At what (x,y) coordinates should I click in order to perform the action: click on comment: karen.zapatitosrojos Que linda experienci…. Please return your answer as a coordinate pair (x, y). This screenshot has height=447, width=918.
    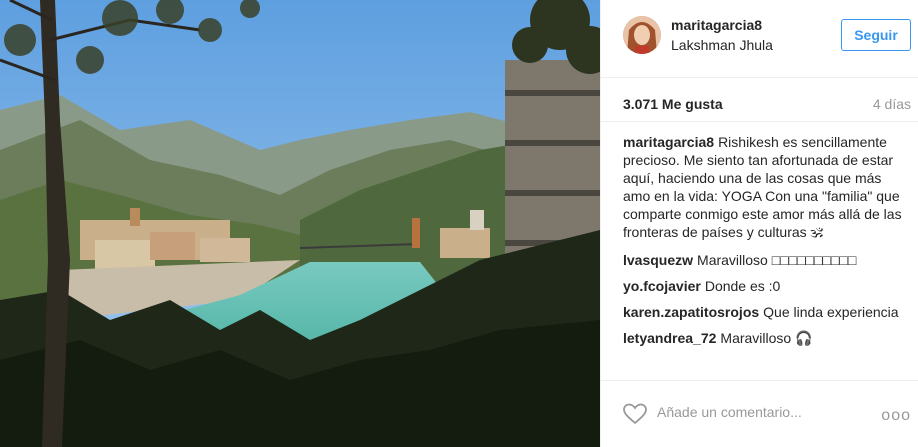
    Looking at the image, I should click on (766, 312).